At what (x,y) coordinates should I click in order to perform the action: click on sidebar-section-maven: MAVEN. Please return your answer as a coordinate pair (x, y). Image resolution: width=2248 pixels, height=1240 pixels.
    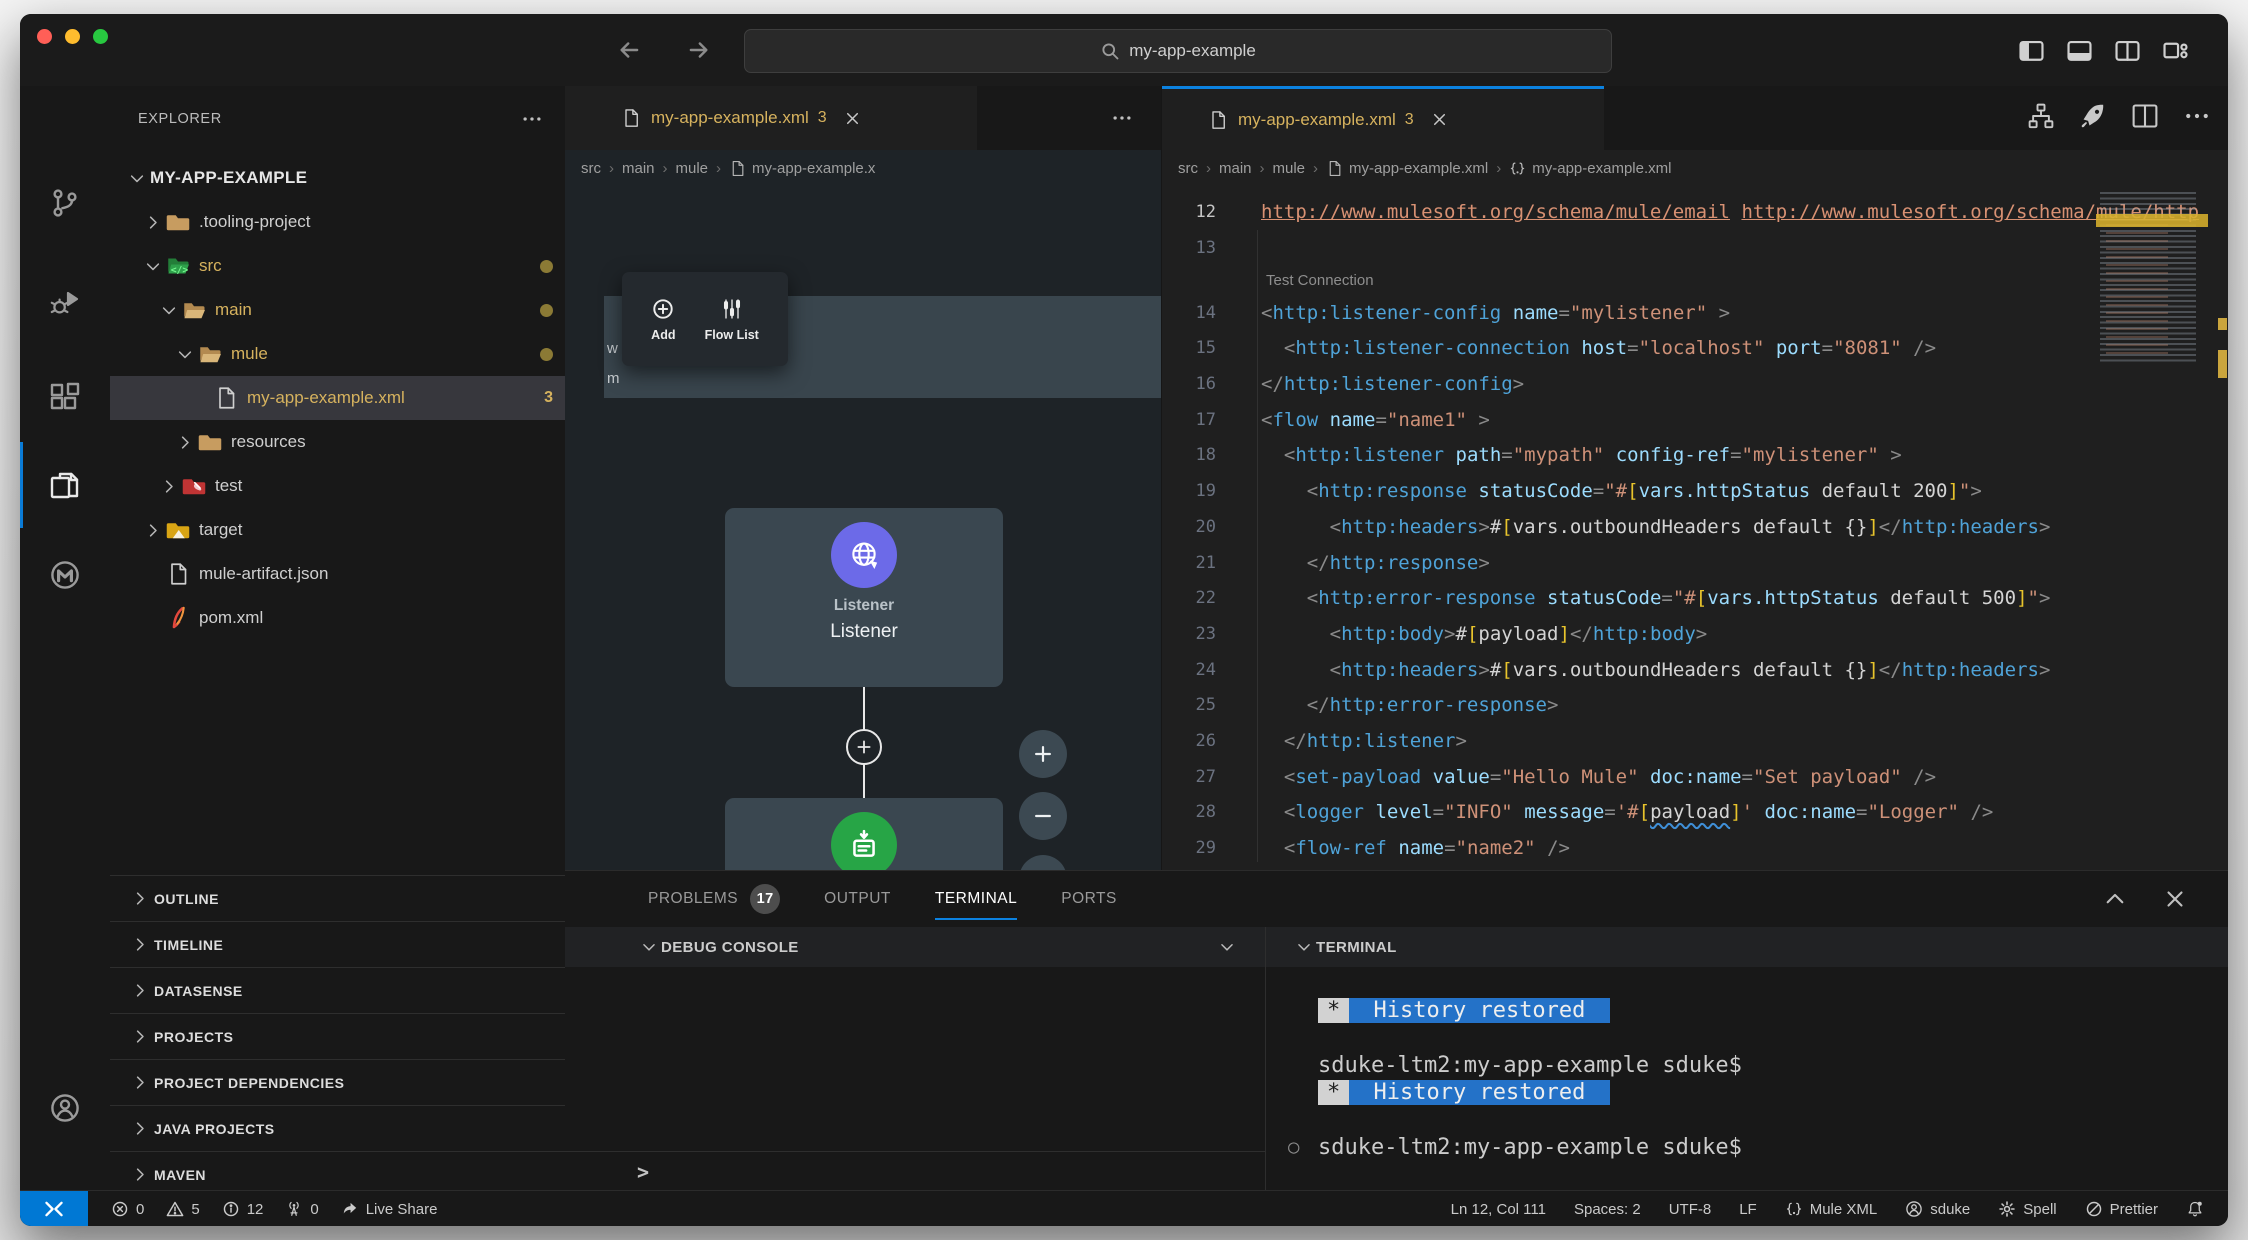
    Looking at the image, I should click on (337, 1170).